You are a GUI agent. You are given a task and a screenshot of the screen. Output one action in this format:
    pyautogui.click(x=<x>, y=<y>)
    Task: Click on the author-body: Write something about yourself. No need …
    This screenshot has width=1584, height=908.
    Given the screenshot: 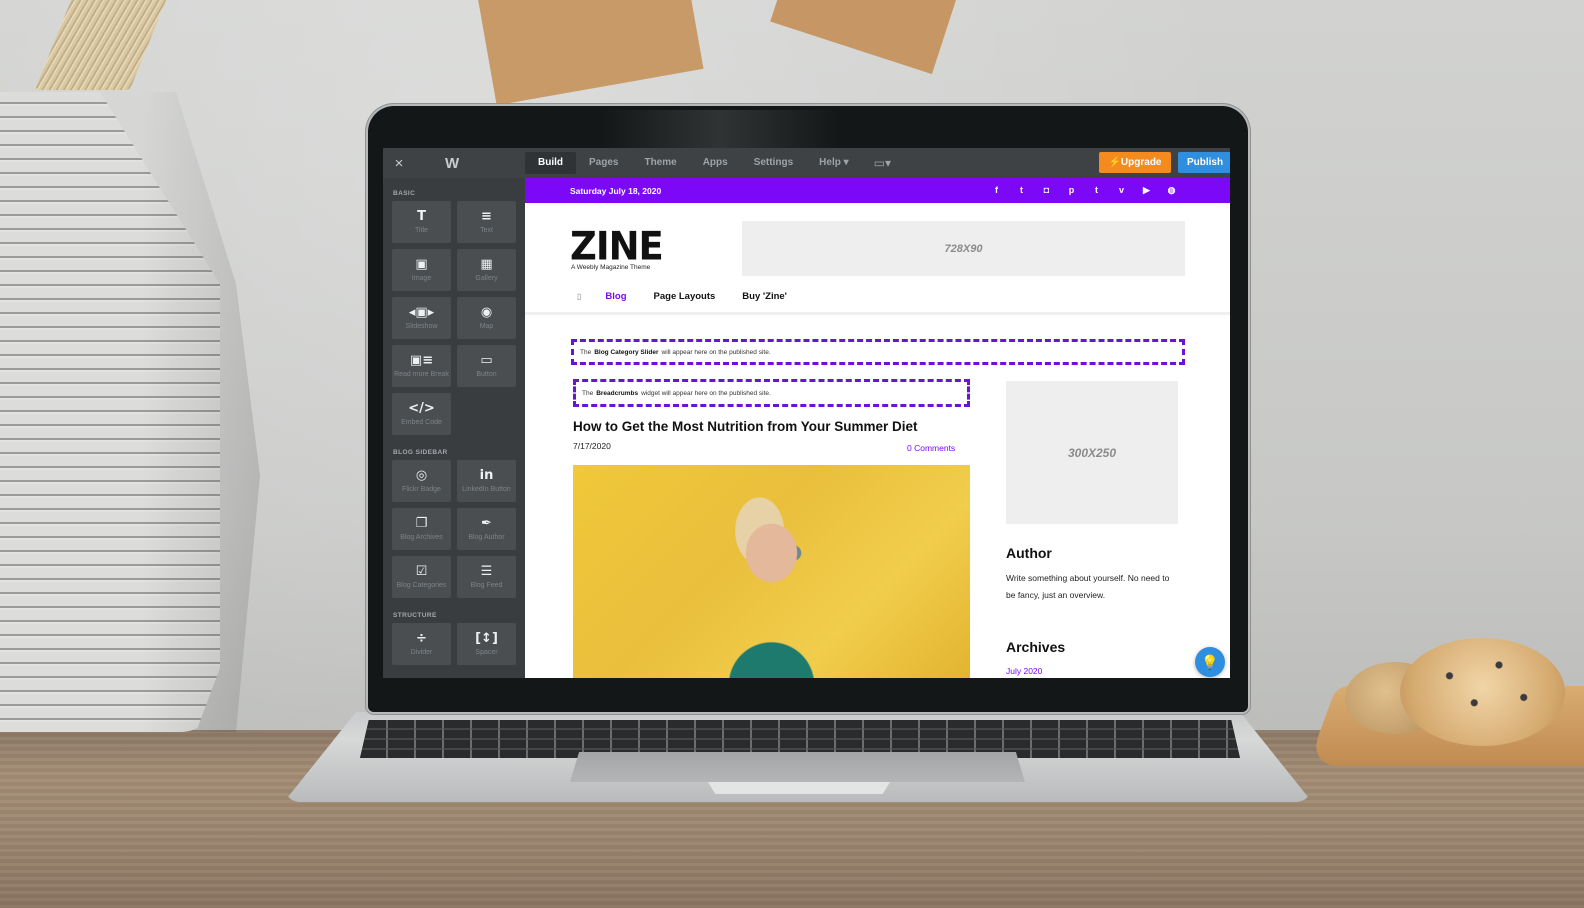 What is the action you would take?
    pyautogui.click(x=1088, y=586)
    